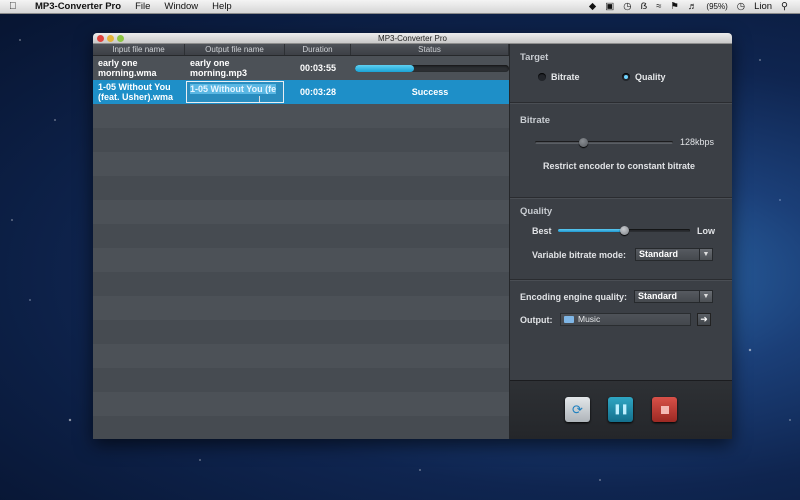 This screenshot has height=500, width=800. Describe the element at coordinates (697, 142) in the screenshot. I see `bitrate-value: 128kbps` at that location.